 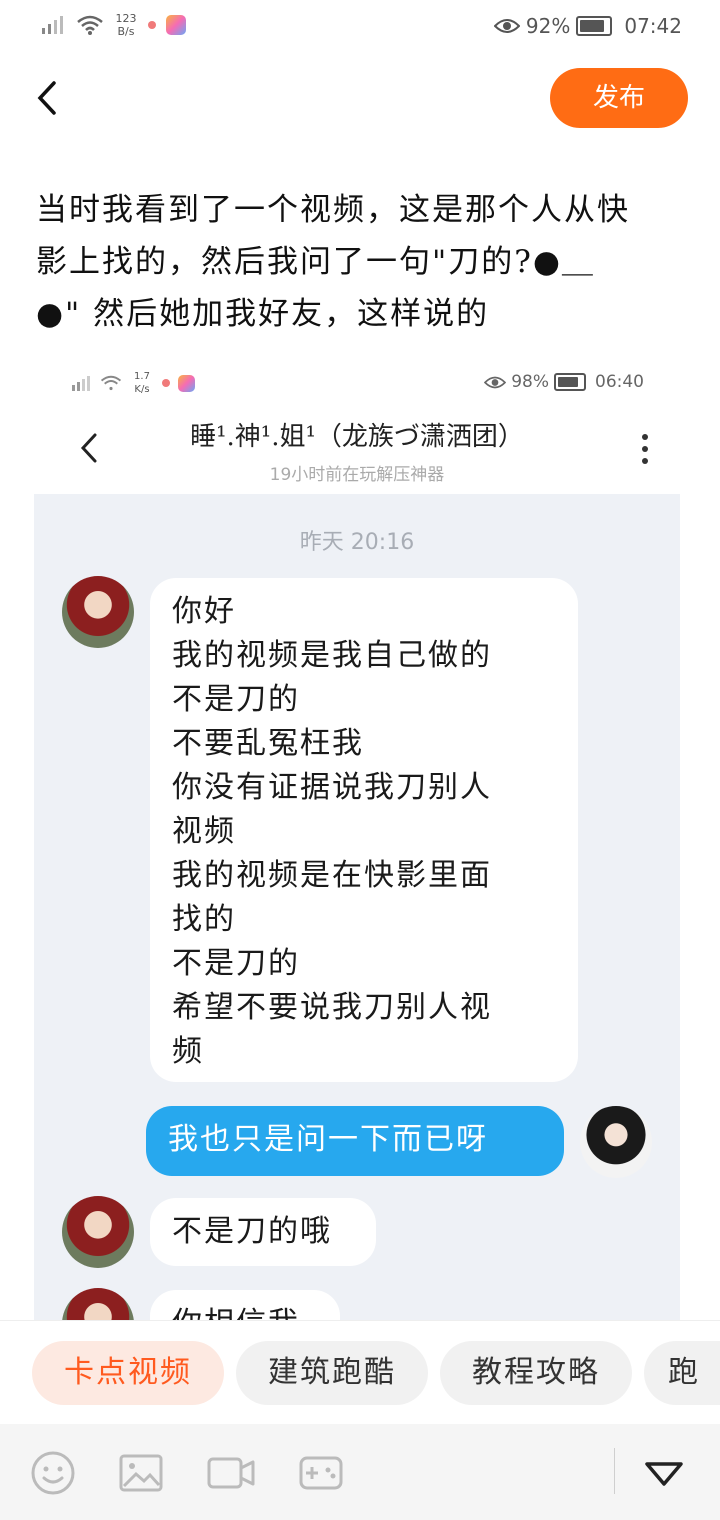 What do you see at coordinates (126, 25) in the screenshot?
I see `network-speed: 123 B/s` at bounding box center [126, 25].